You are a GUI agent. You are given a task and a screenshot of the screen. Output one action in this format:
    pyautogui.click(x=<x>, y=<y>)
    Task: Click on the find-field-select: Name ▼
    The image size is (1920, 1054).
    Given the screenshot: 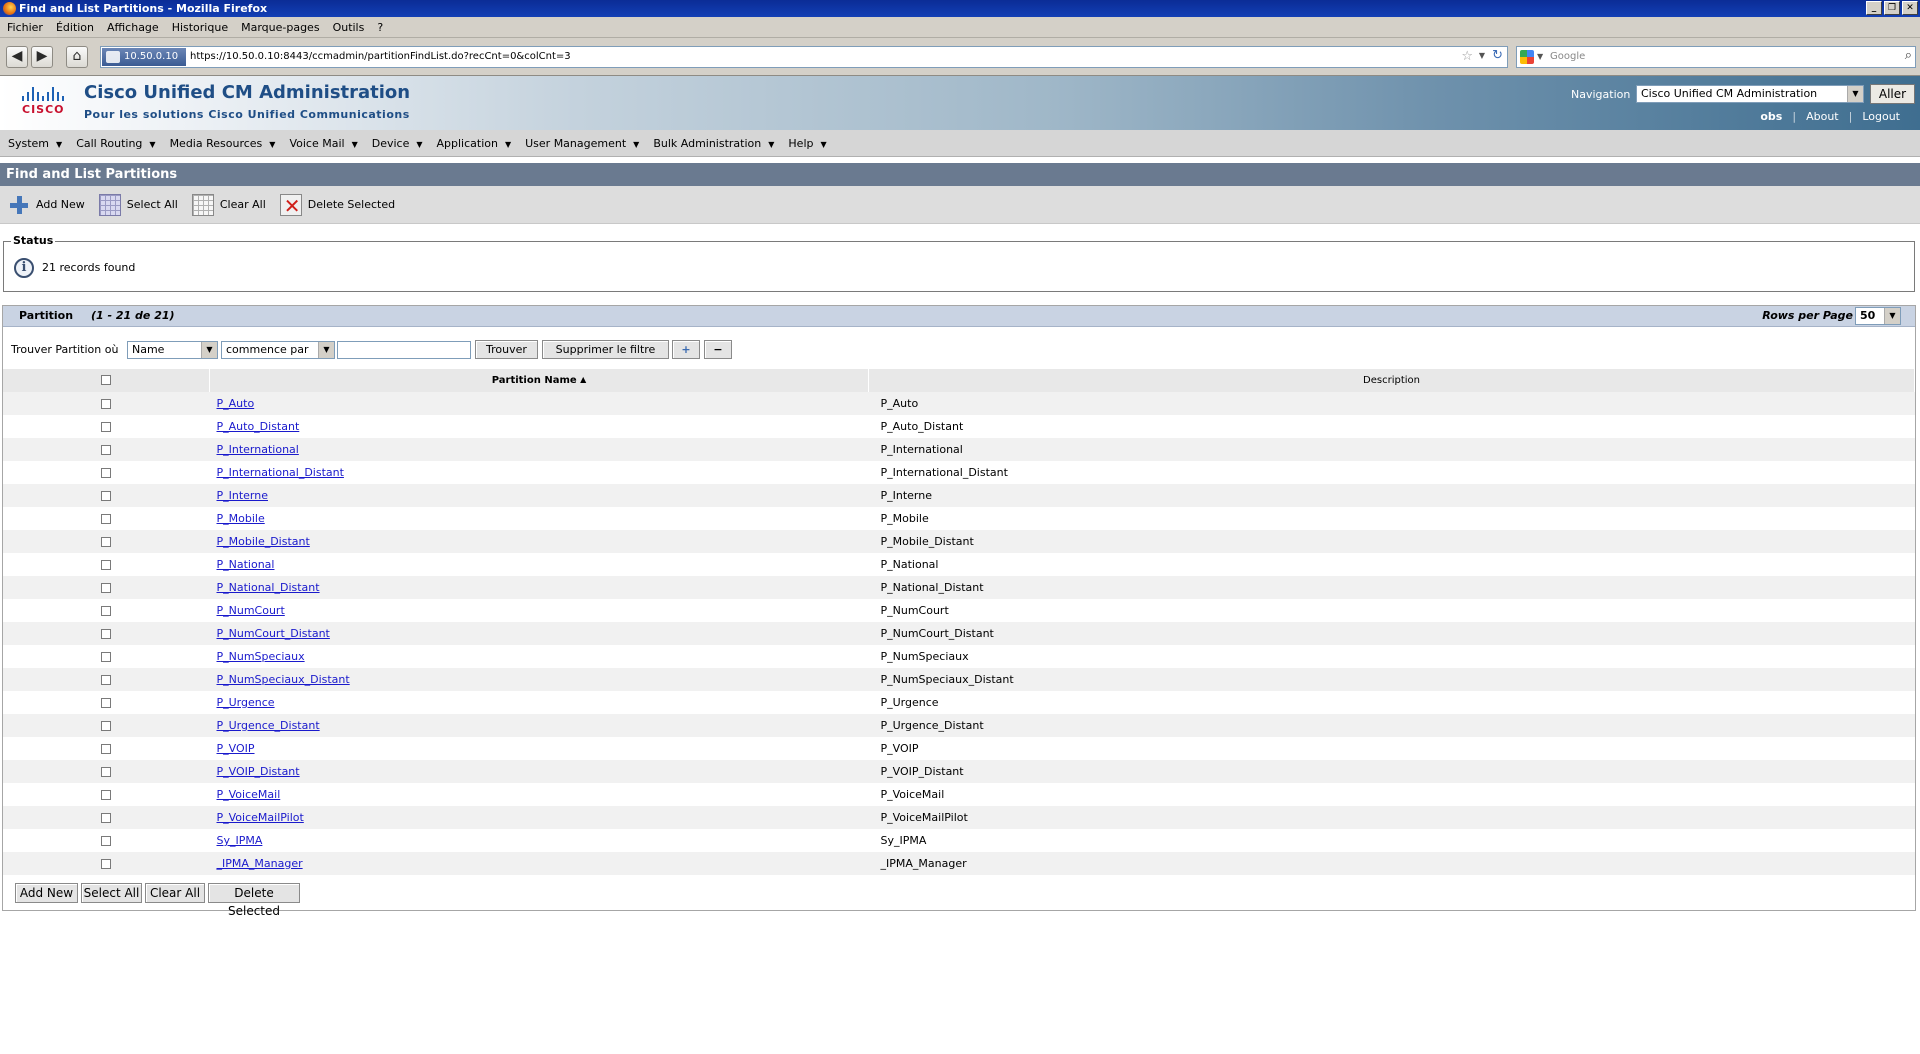 What is the action you would take?
    pyautogui.click(x=172, y=350)
    